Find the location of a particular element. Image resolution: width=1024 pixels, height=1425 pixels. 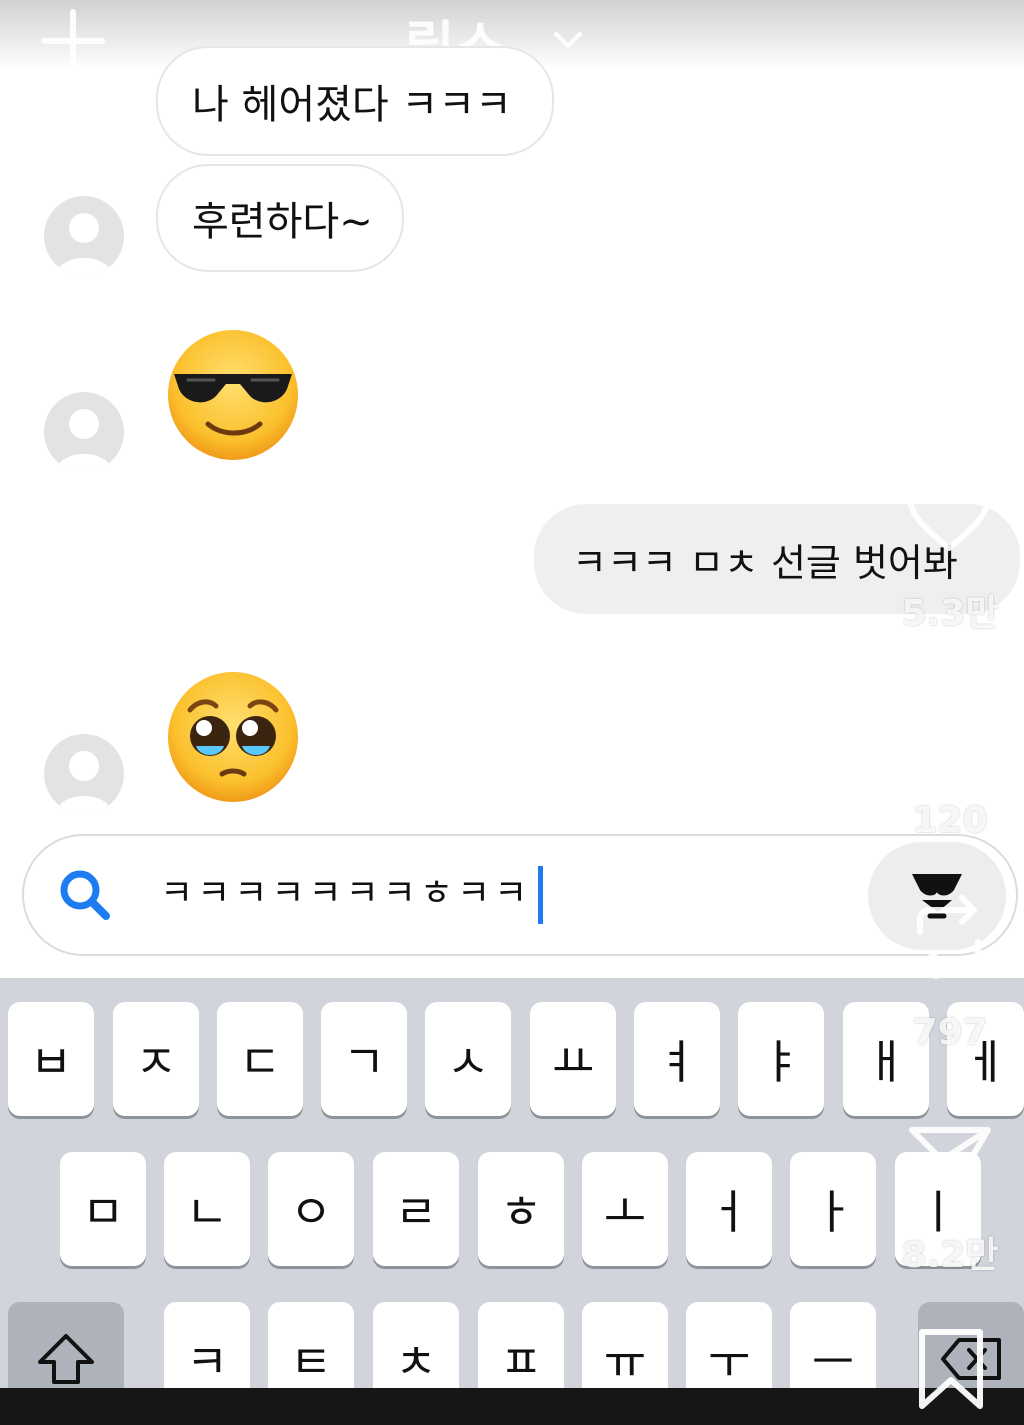

shift-icon is located at coordinates (66, 1359).